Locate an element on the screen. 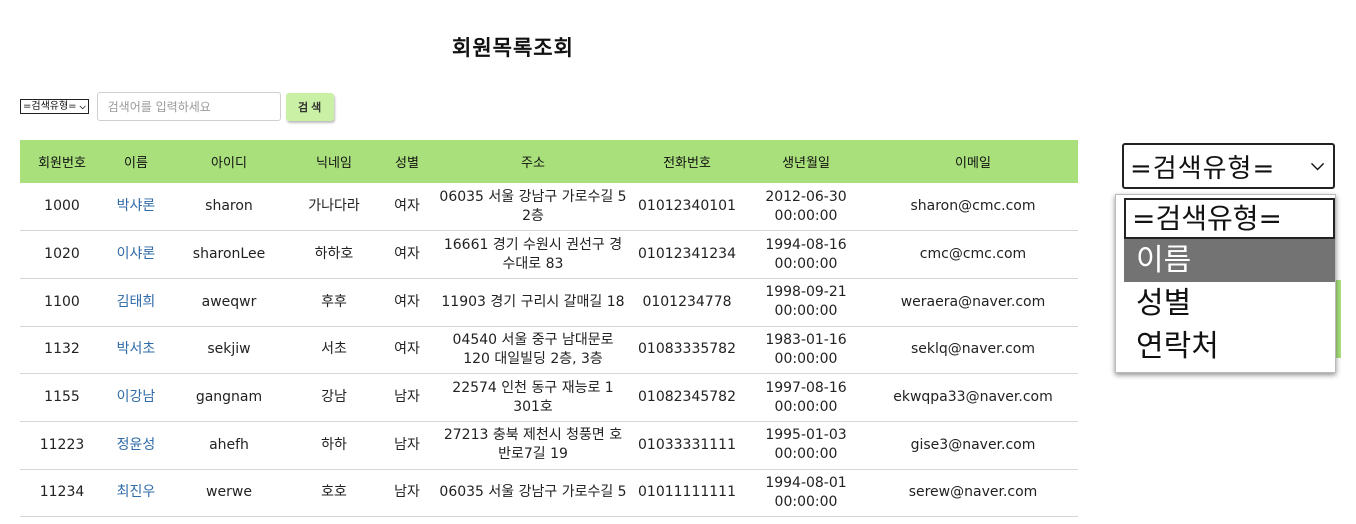  column-header: 성별 is located at coordinates (407, 163).